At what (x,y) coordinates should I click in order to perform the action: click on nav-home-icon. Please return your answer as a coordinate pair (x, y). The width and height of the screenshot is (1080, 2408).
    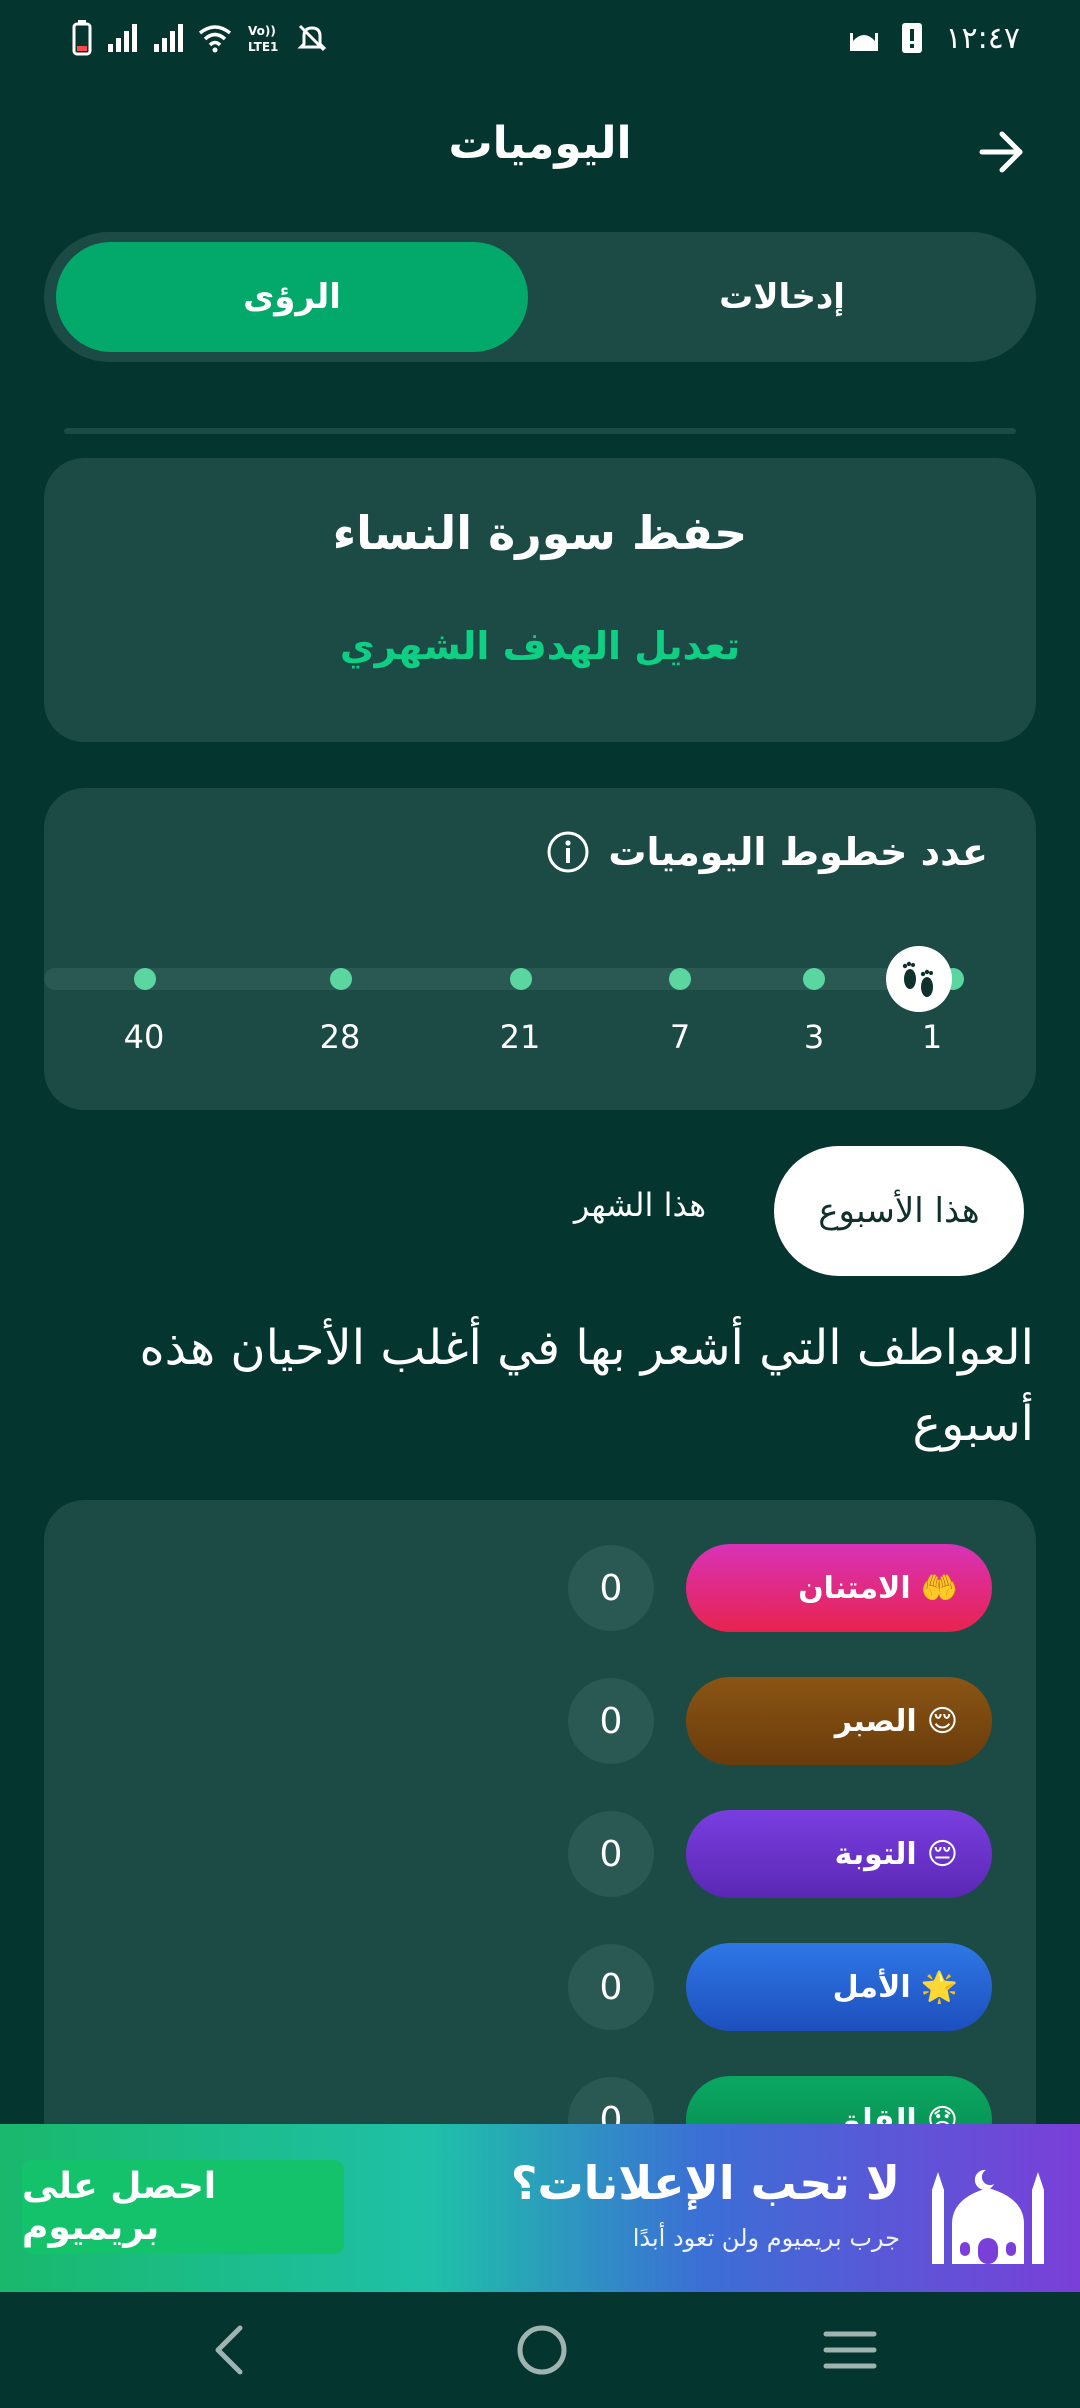
    Looking at the image, I should click on (542, 2350).